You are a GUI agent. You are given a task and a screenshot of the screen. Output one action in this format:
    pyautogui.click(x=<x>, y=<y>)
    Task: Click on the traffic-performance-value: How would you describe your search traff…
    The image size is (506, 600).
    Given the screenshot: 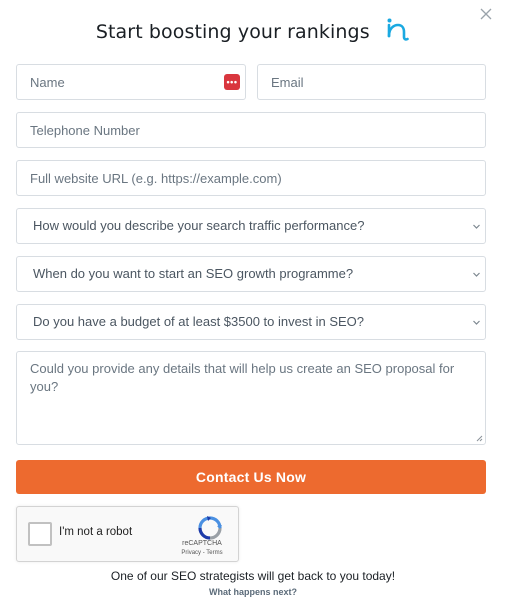 What is the action you would take?
    pyautogui.click(x=199, y=225)
    